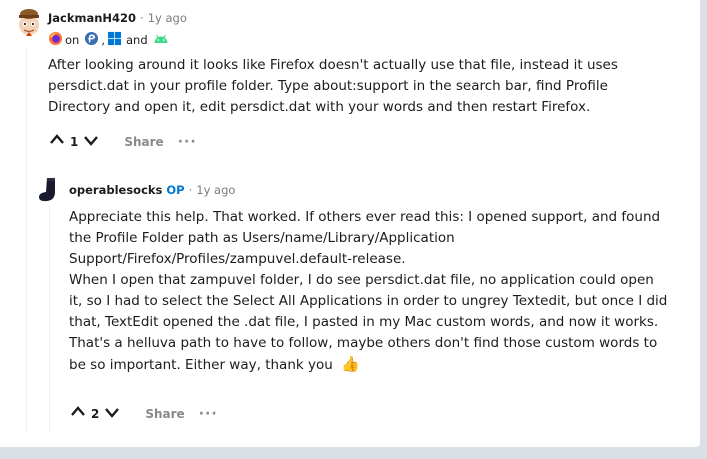  I want to click on windows-icon, so click(114, 40).